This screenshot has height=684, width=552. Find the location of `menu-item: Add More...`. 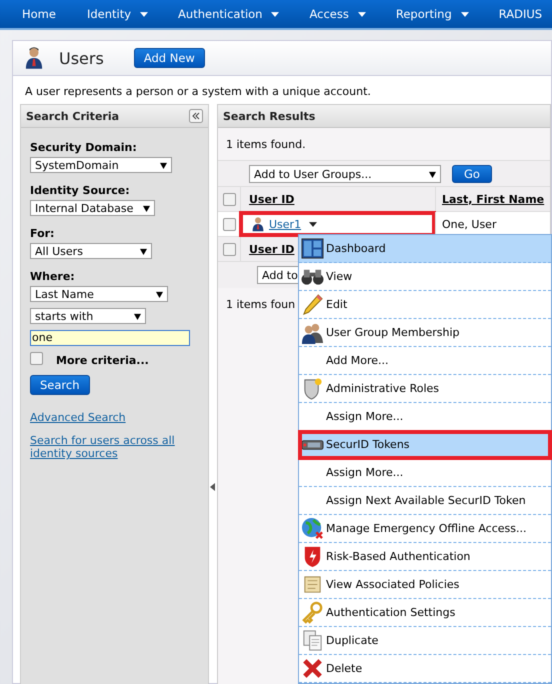

menu-item: Add More... is located at coordinates (425, 361).